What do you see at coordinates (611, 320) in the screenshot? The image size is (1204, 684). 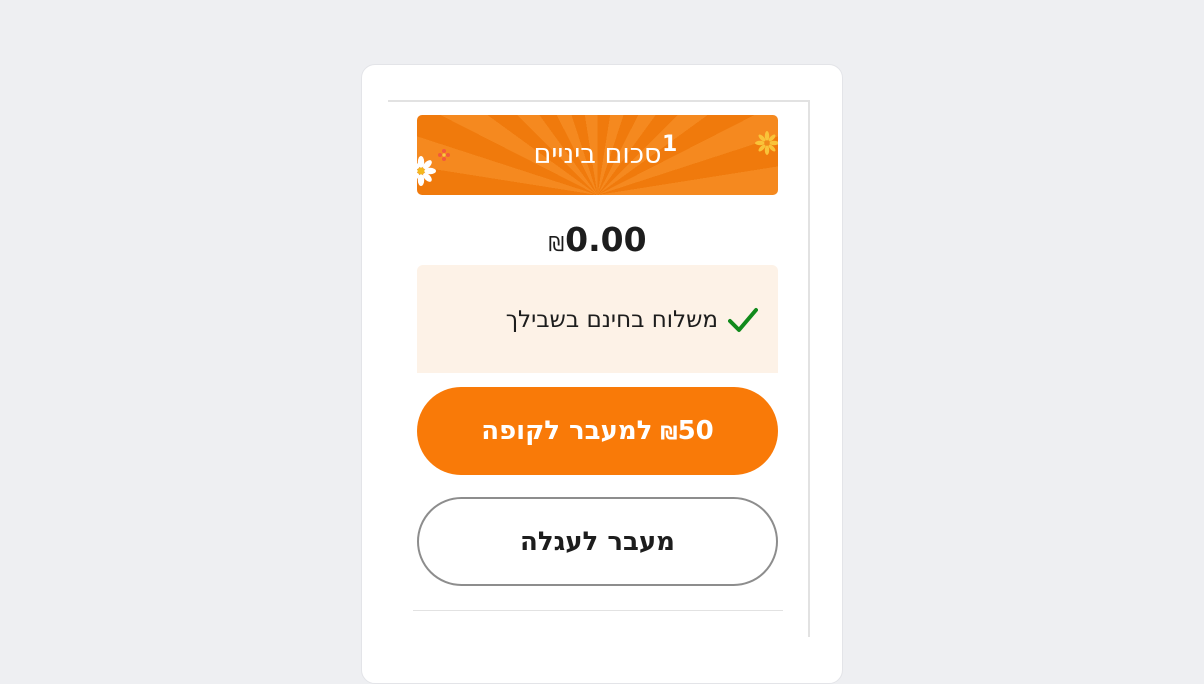 I see `free-shipping-text: משלוח בחינם בשבילך` at bounding box center [611, 320].